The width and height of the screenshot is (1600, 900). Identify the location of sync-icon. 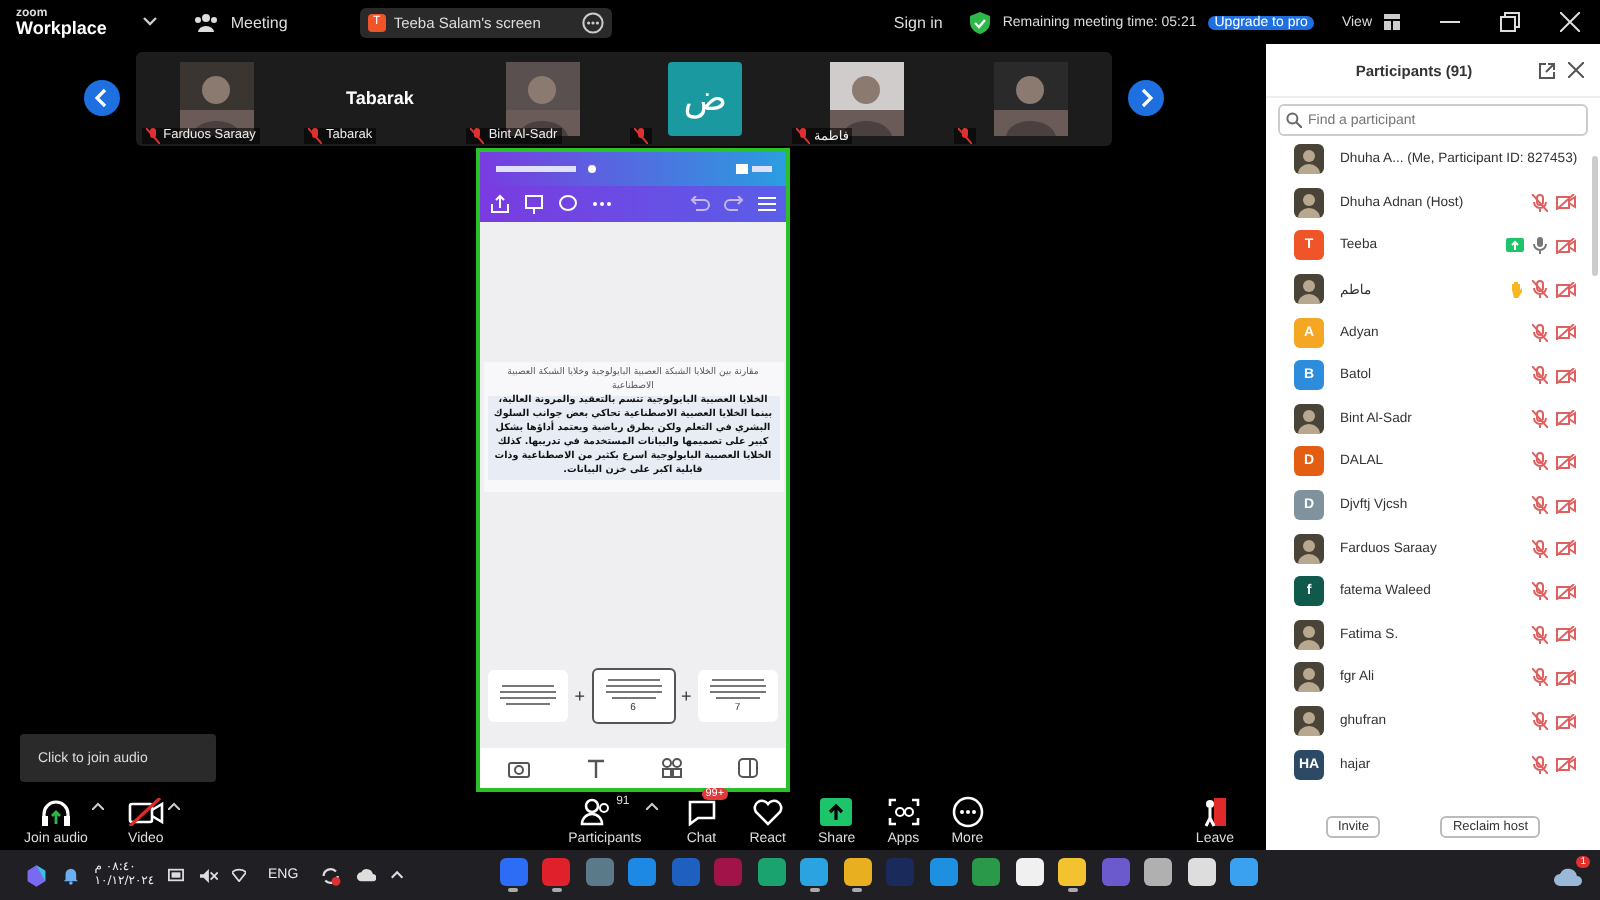
(331, 875).